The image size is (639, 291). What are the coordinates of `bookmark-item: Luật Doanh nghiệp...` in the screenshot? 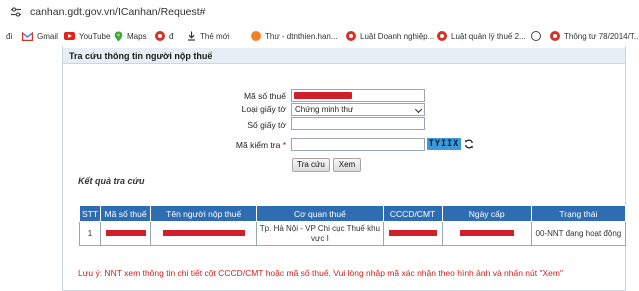 It's located at (390, 36).